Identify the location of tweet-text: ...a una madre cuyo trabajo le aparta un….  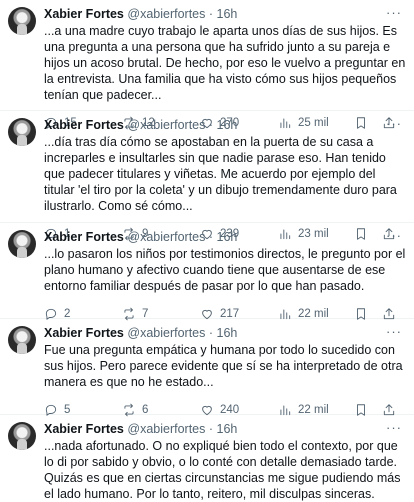
(225, 63).